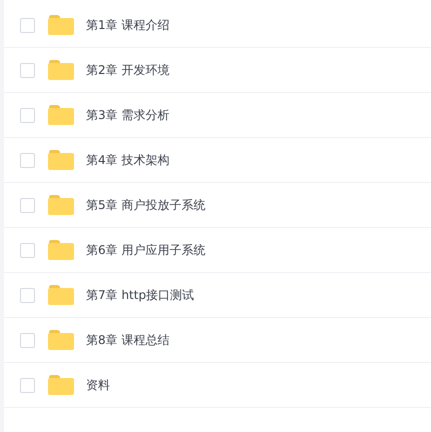  Describe the element at coordinates (217, 160) in the screenshot. I see `file-row: 第4章 技术架构` at that location.